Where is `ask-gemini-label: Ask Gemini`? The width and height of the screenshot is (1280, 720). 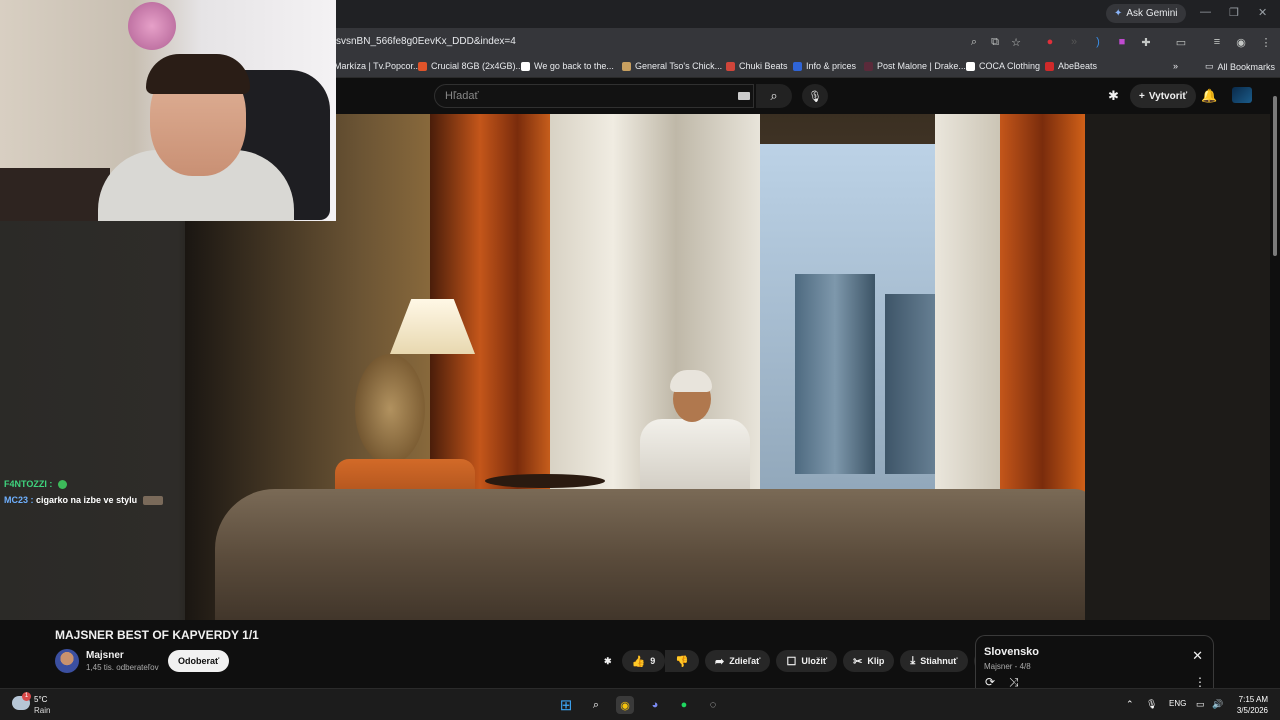
ask-gemini-label: Ask Gemini is located at coordinates (1152, 13).